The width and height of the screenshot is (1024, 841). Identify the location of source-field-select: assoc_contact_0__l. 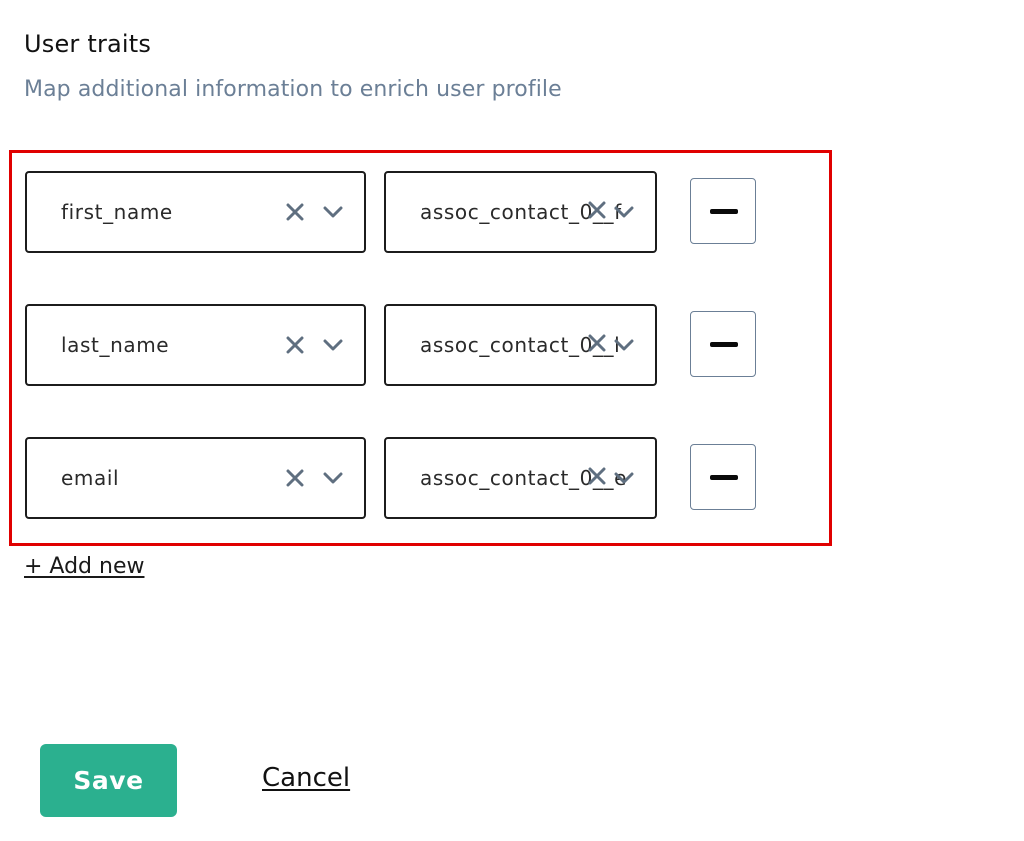
(520, 345).